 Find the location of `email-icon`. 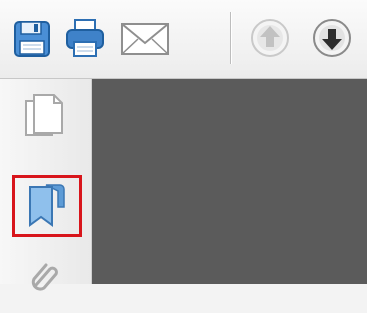

email-icon is located at coordinates (145, 39).